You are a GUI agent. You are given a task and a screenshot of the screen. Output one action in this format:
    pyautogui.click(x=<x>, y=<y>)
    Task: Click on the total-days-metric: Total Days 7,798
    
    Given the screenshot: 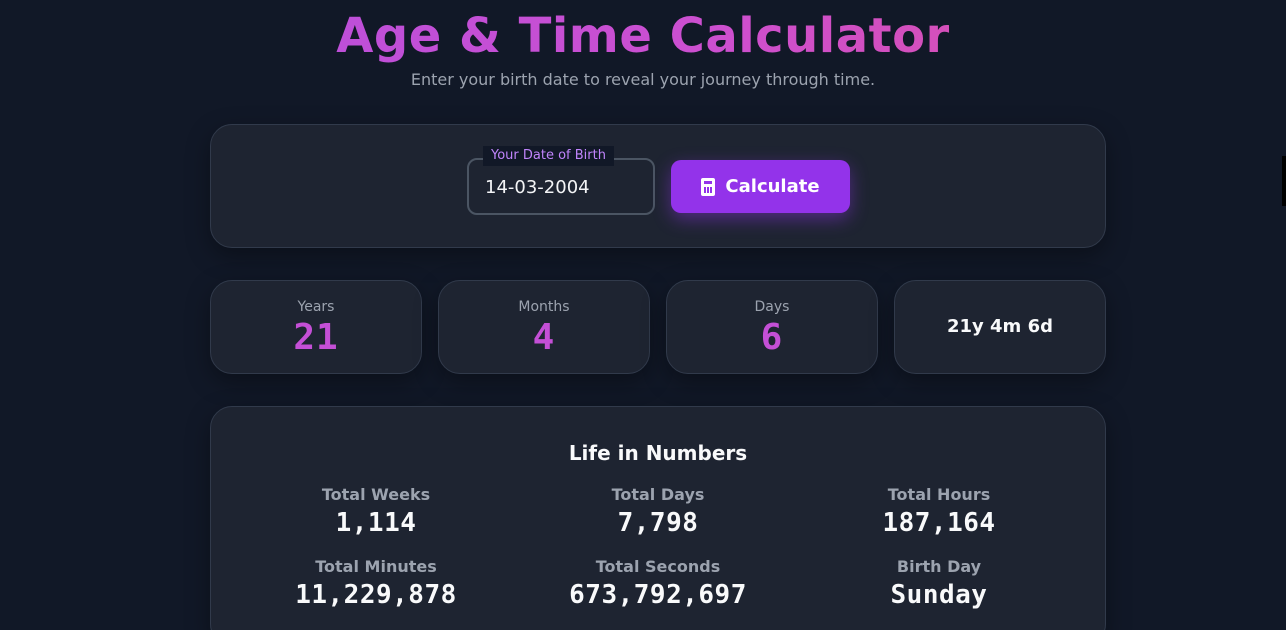 What is the action you would take?
    pyautogui.click(x=658, y=511)
    